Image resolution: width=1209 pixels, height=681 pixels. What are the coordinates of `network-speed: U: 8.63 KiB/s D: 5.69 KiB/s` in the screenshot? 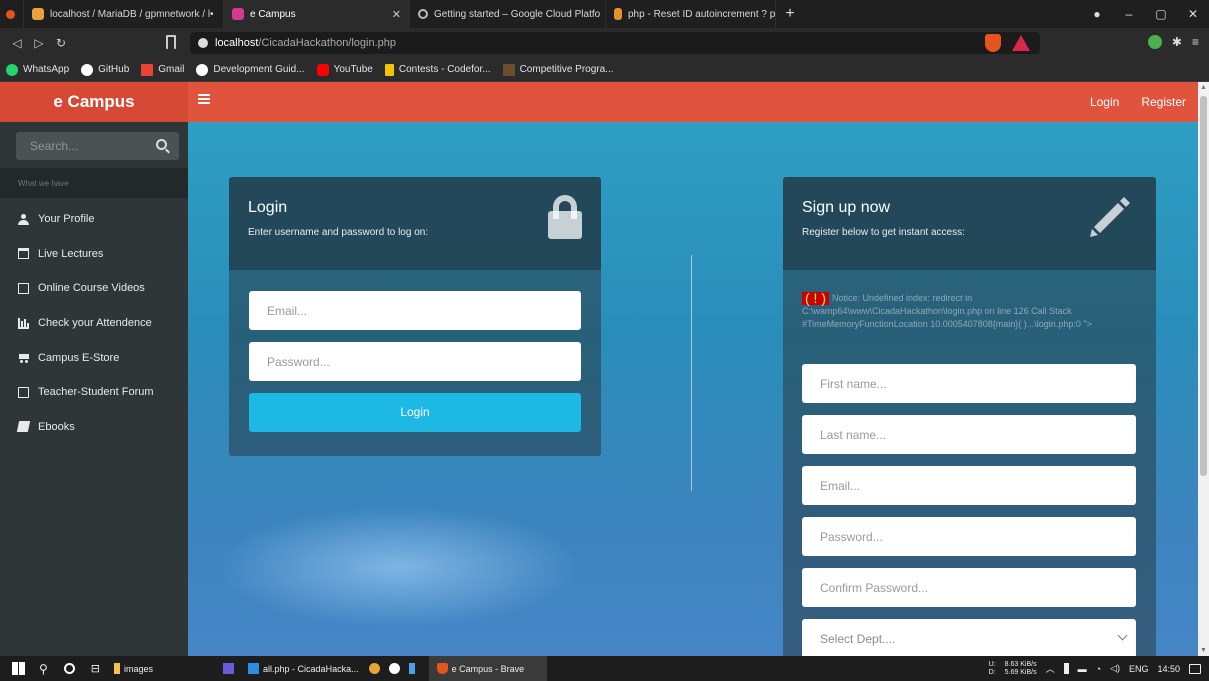 It's located at (1012, 668).